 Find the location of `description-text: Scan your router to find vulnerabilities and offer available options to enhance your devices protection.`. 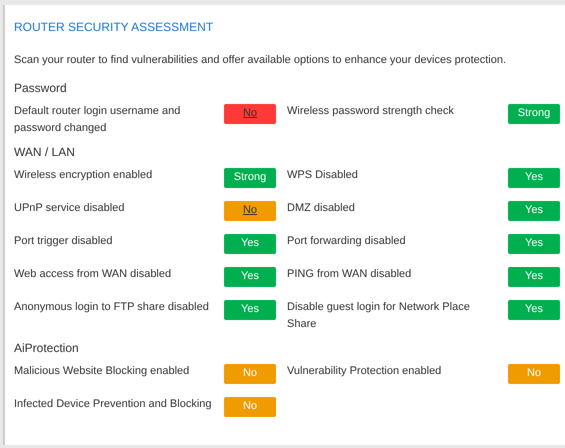

description-text: Scan your router to find vulnerabilities and offer available options to enhance your devices protection. is located at coordinates (261, 60).